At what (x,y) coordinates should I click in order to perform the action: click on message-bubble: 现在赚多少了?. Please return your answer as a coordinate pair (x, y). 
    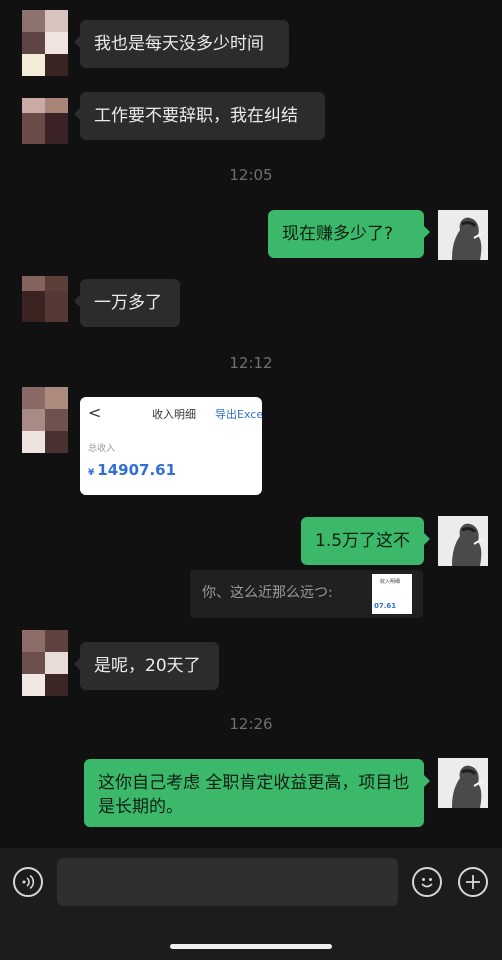
    Looking at the image, I should click on (349, 234).